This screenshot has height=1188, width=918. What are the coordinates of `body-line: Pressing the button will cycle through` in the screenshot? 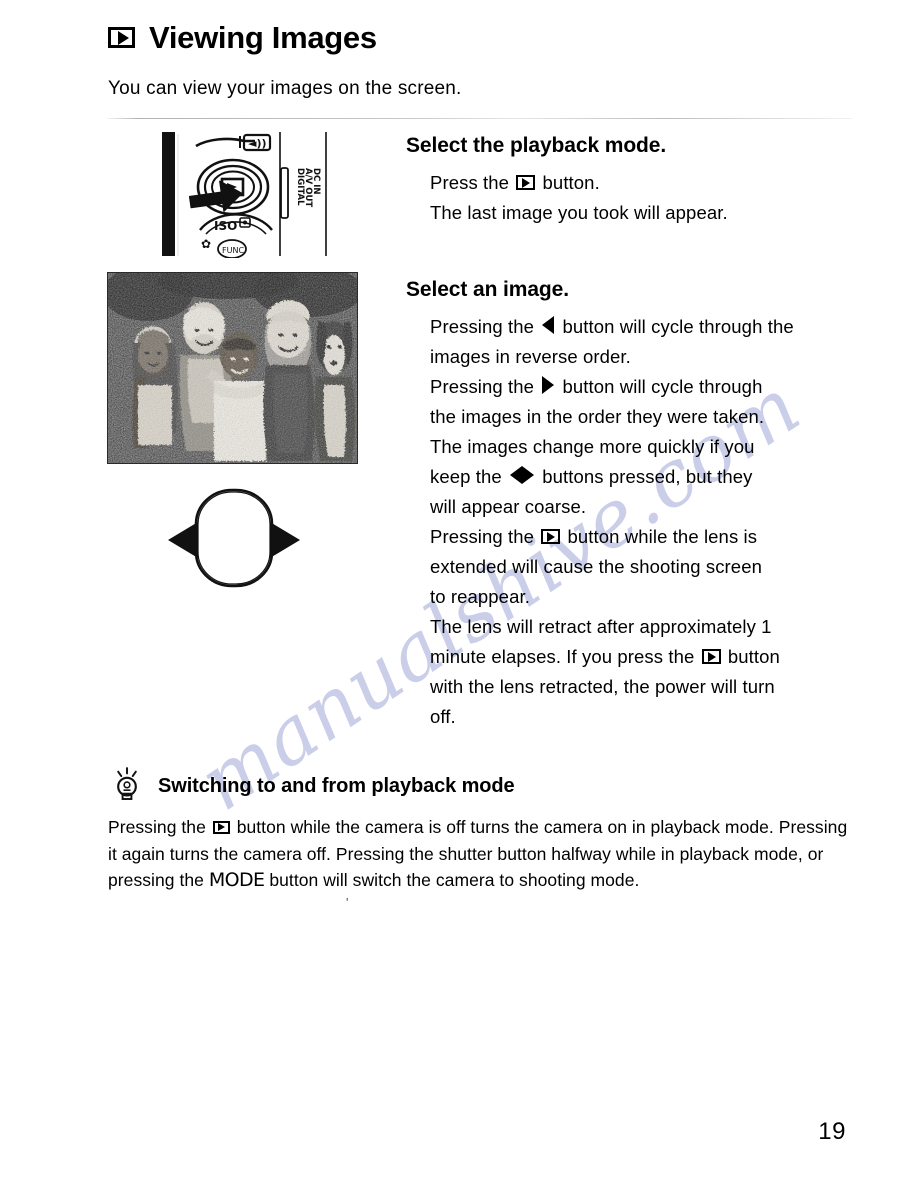 It's located at (596, 386).